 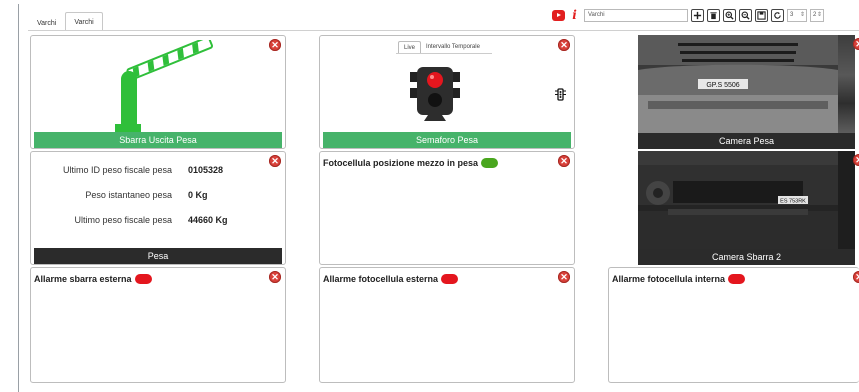 I want to click on panel-alarm-barrier: Allarme sbarra esterna ✕, so click(x=158, y=325).